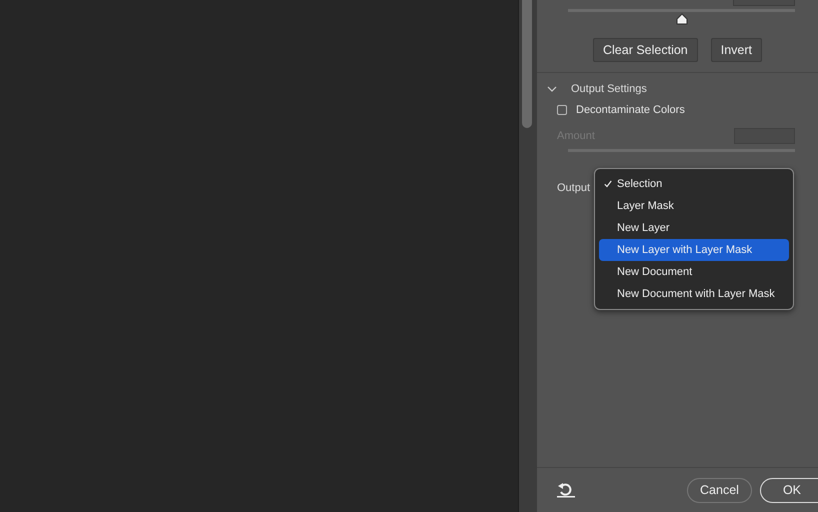 The height and width of the screenshot is (512, 818). I want to click on ok-button: OK, so click(789, 490).